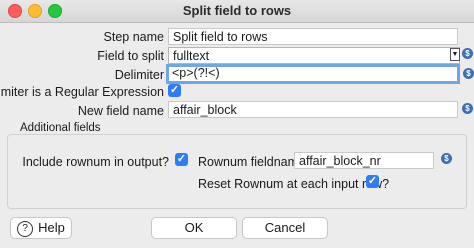 The height and width of the screenshot is (248, 474). Describe the element at coordinates (314, 55) in the screenshot. I see `field-to-split-dropdown: fulltext` at that location.